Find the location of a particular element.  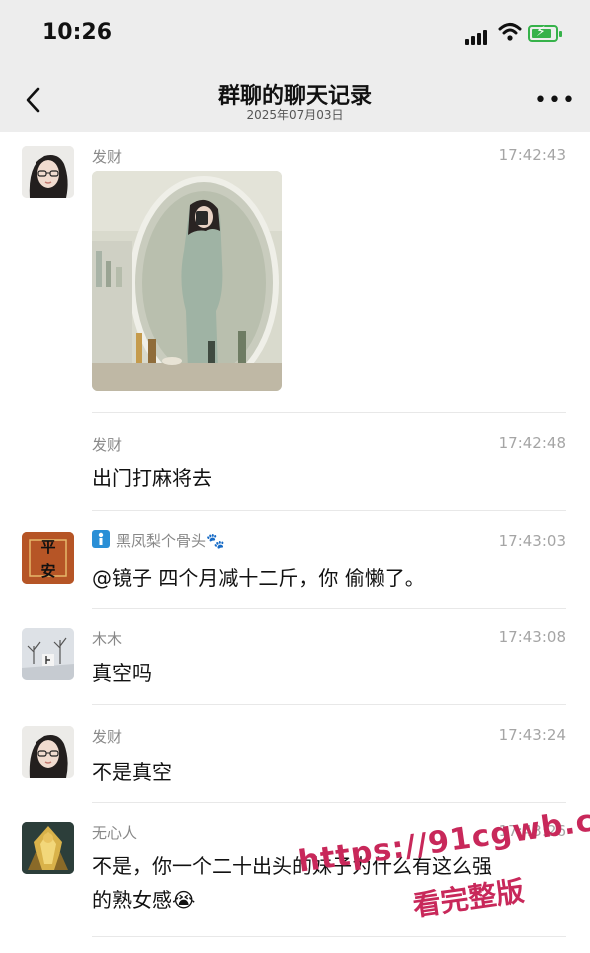

status-time: 10:26 is located at coordinates (77, 32).